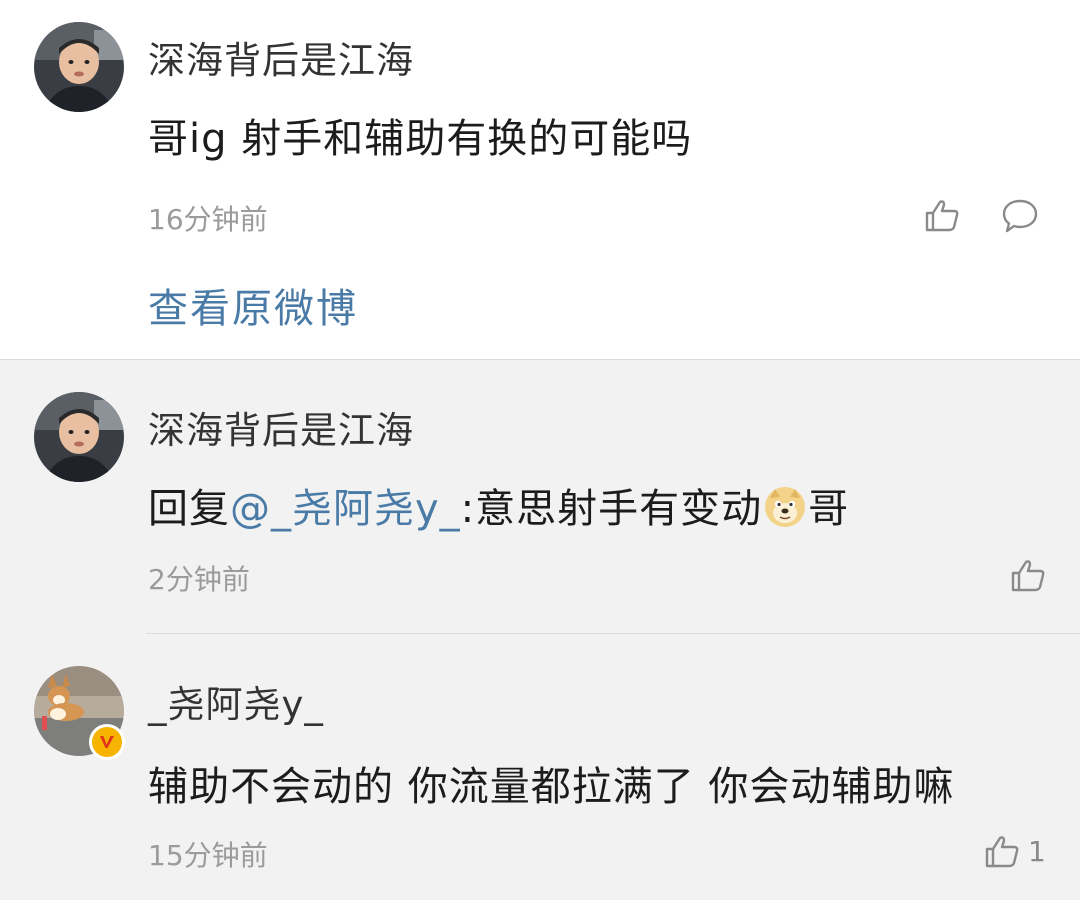  What do you see at coordinates (420, 139) in the screenshot?
I see `comment-text: 哥ig 射手和辅助有换的可能吗` at bounding box center [420, 139].